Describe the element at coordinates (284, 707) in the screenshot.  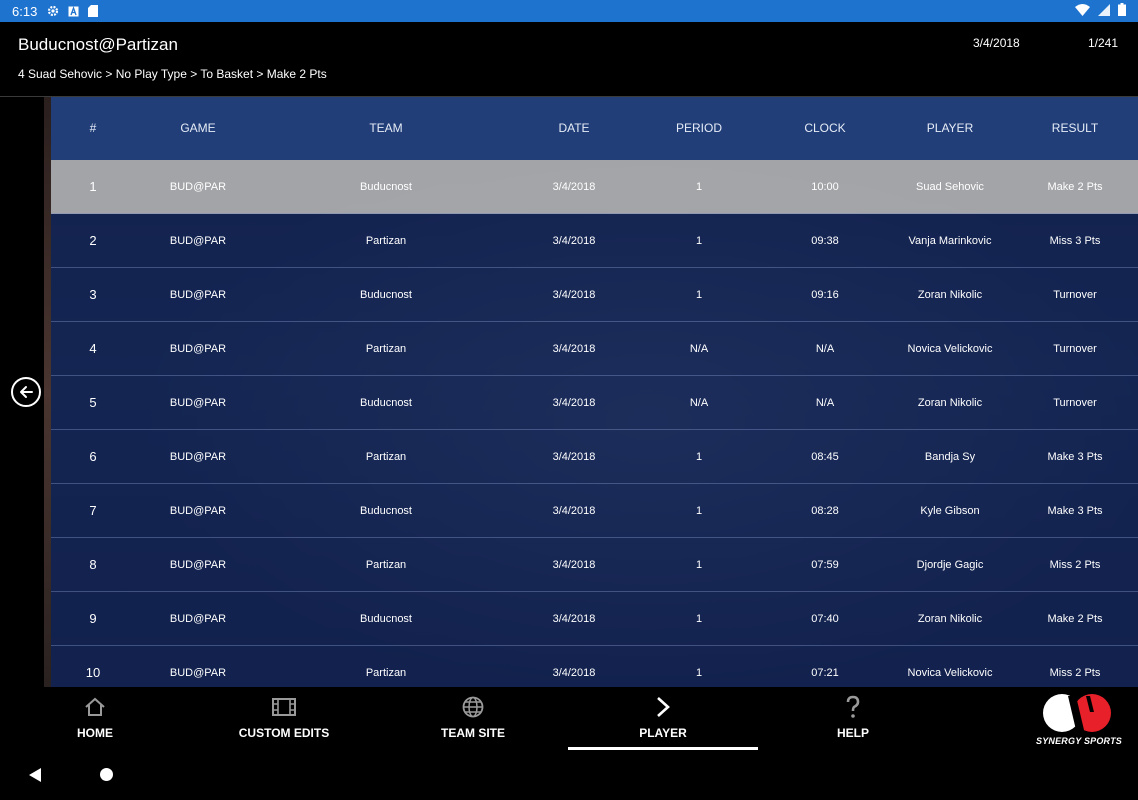
I see `film-icon` at that location.